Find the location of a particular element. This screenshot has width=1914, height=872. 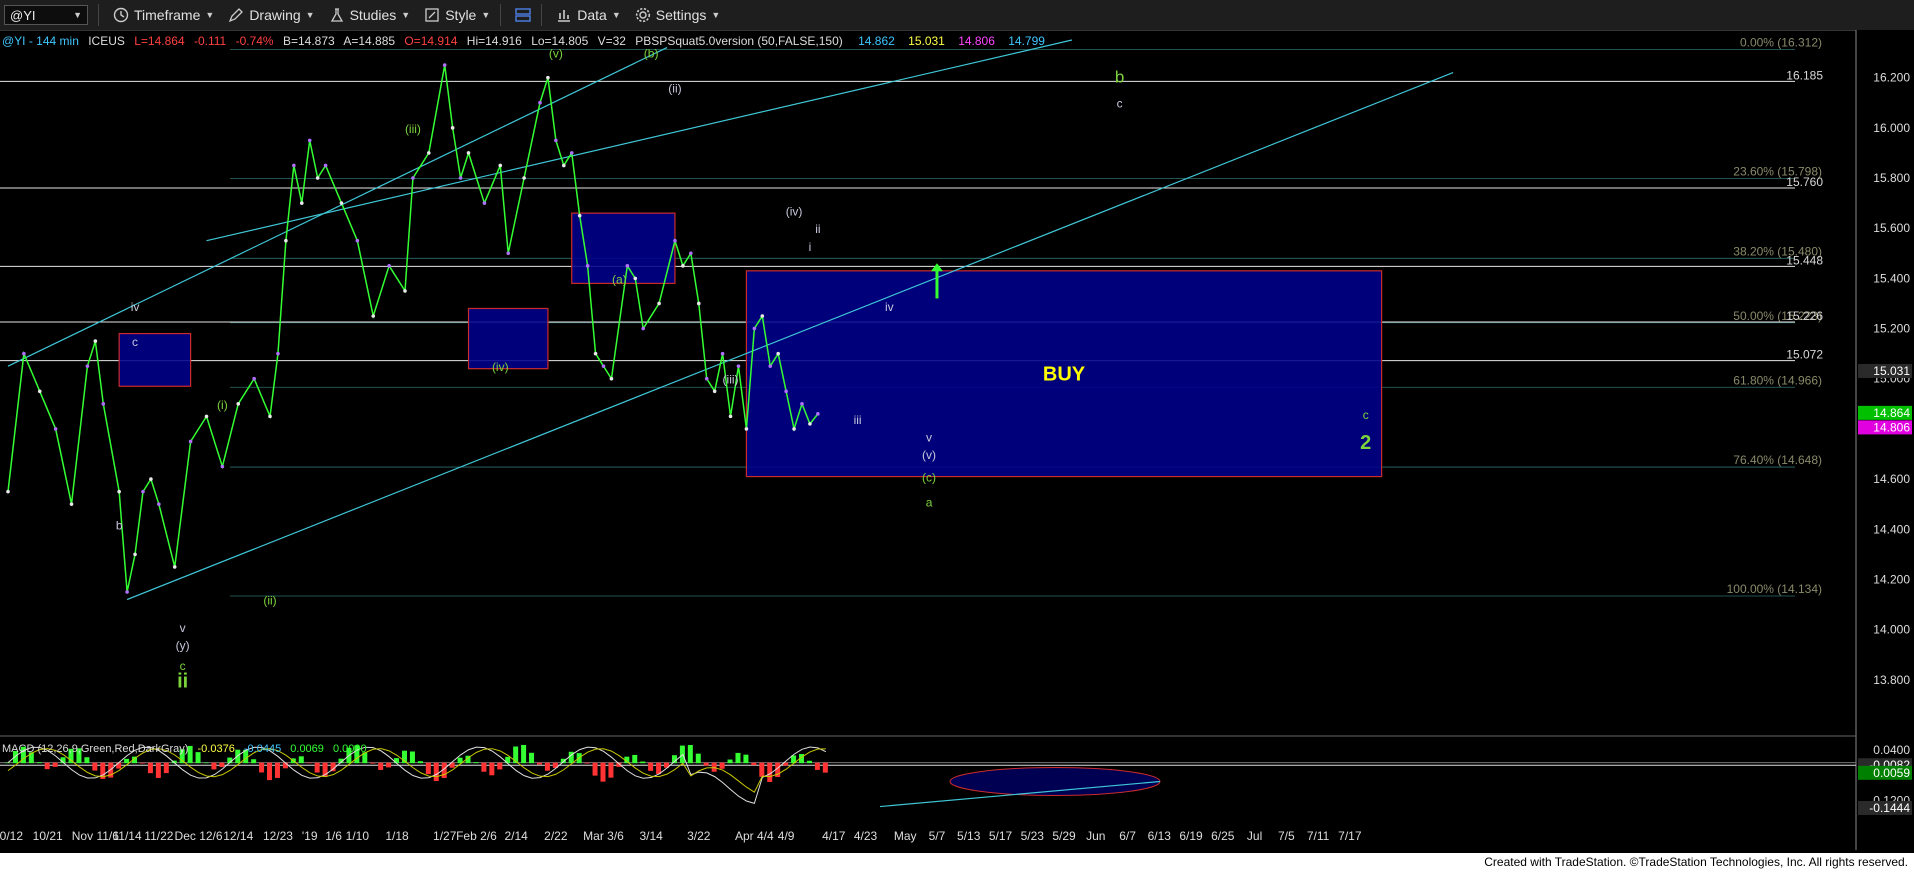

time-tick-label: 7/17 is located at coordinates (1350, 836).